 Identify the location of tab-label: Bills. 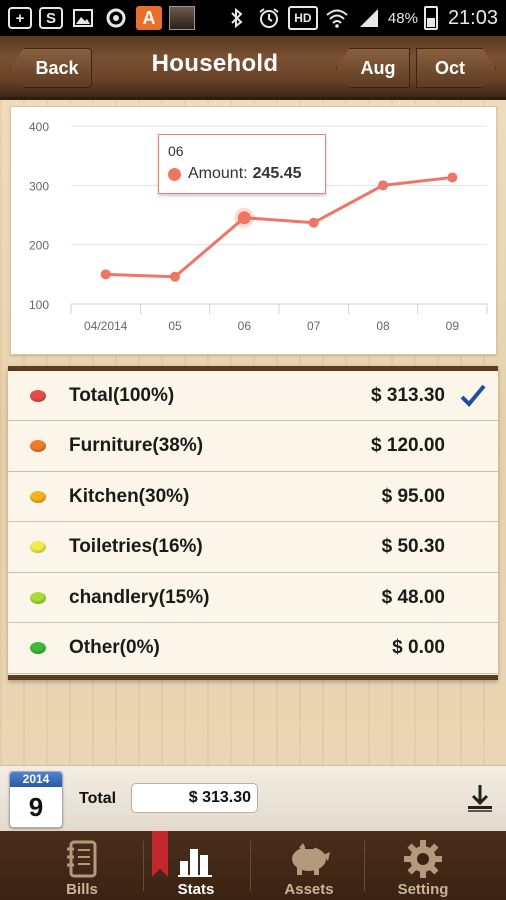
(82, 889).